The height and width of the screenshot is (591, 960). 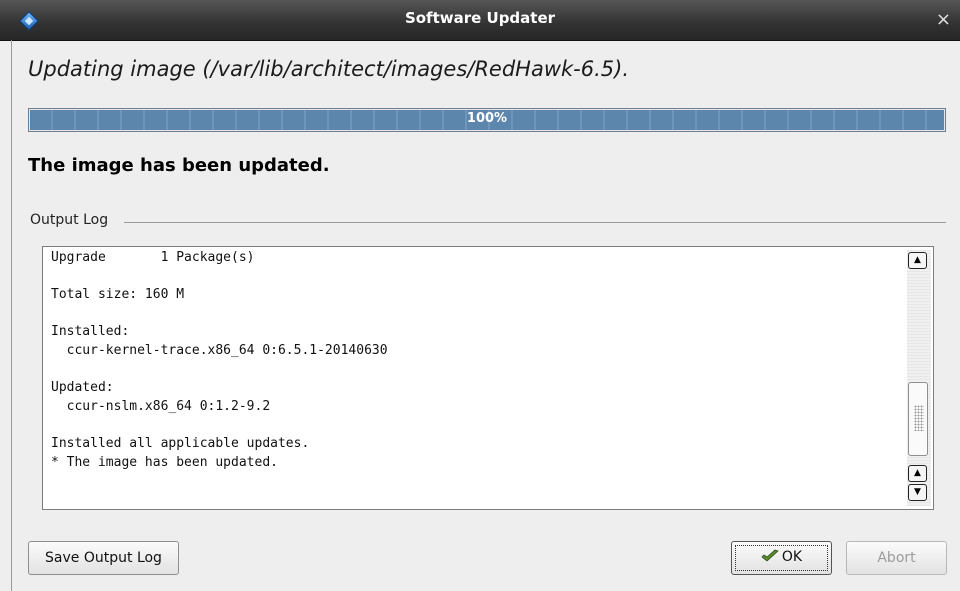 What do you see at coordinates (535, 222) in the screenshot?
I see `group-divider` at bounding box center [535, 222].